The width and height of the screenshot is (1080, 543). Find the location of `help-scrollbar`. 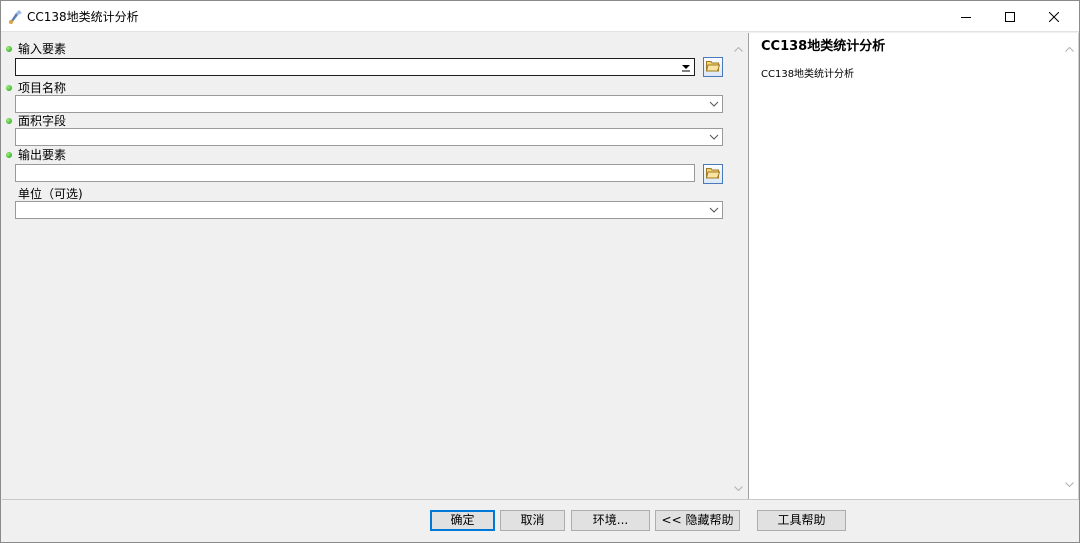

help-scrollbar is located at coordinates (1069, 267).